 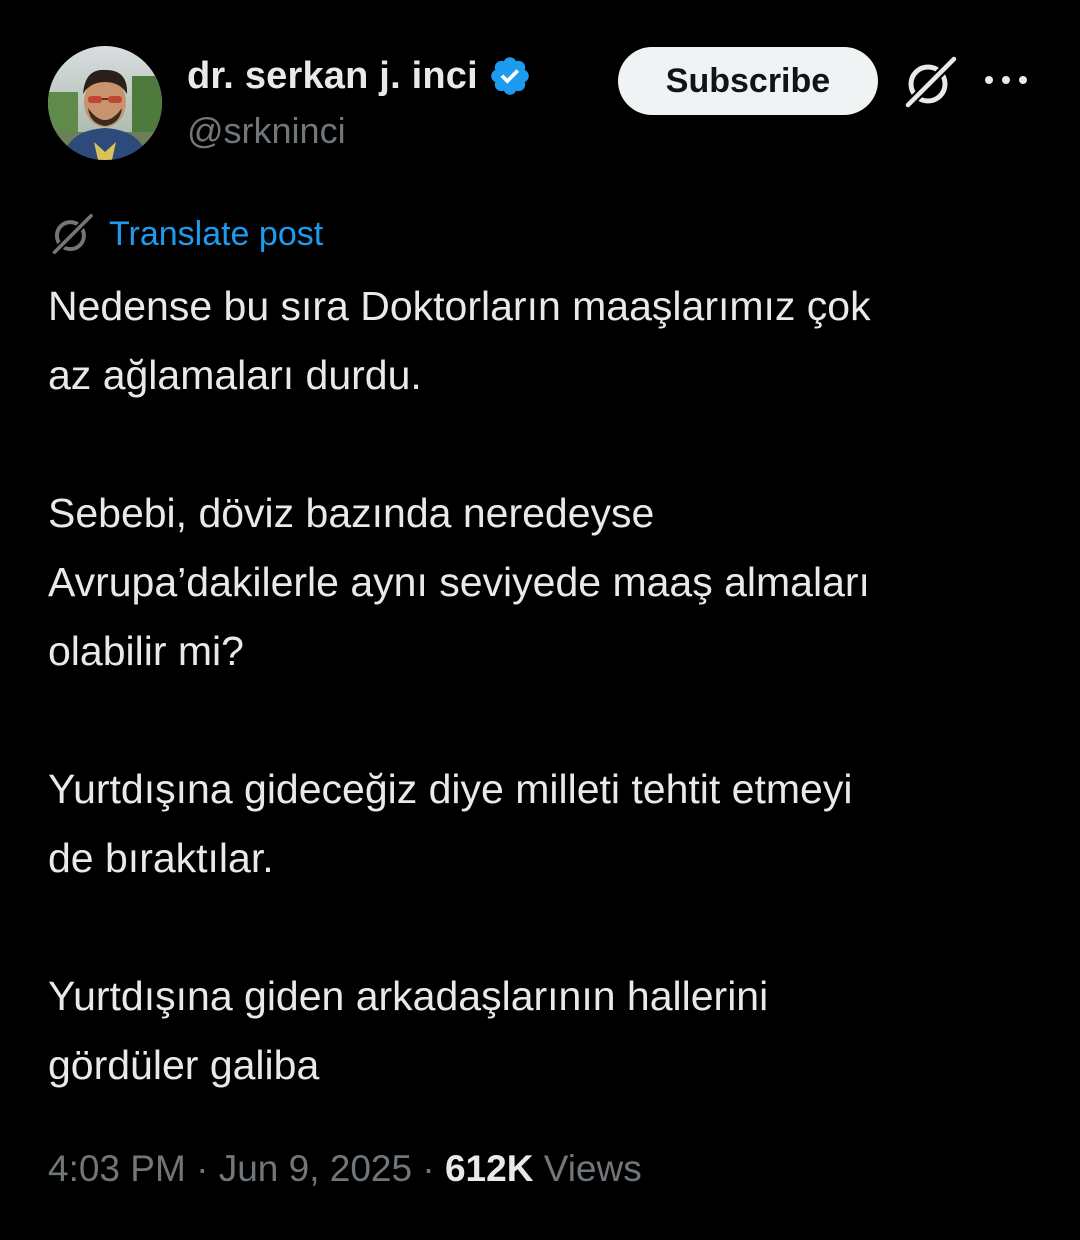 What do you see at coordinates (105, 103) in the screenshot?
I see `avatar` at bounding box center [105, 103].